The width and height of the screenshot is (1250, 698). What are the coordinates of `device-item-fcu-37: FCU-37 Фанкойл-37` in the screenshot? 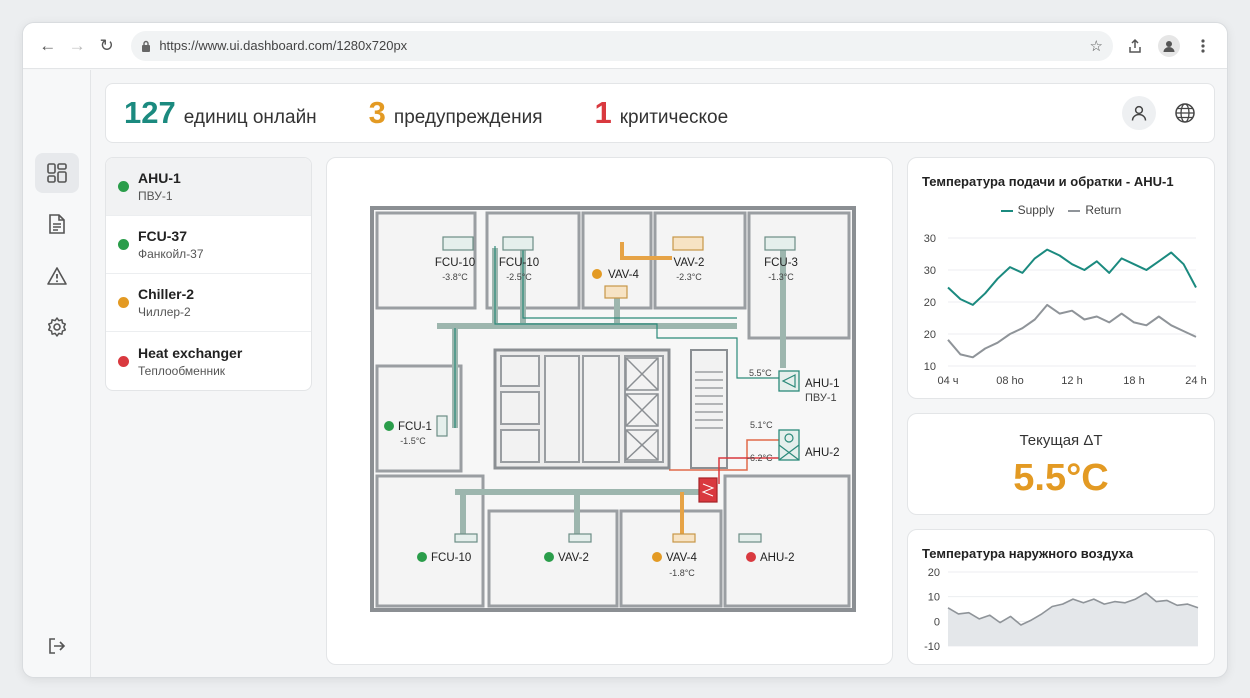 It's located at (208, 245).